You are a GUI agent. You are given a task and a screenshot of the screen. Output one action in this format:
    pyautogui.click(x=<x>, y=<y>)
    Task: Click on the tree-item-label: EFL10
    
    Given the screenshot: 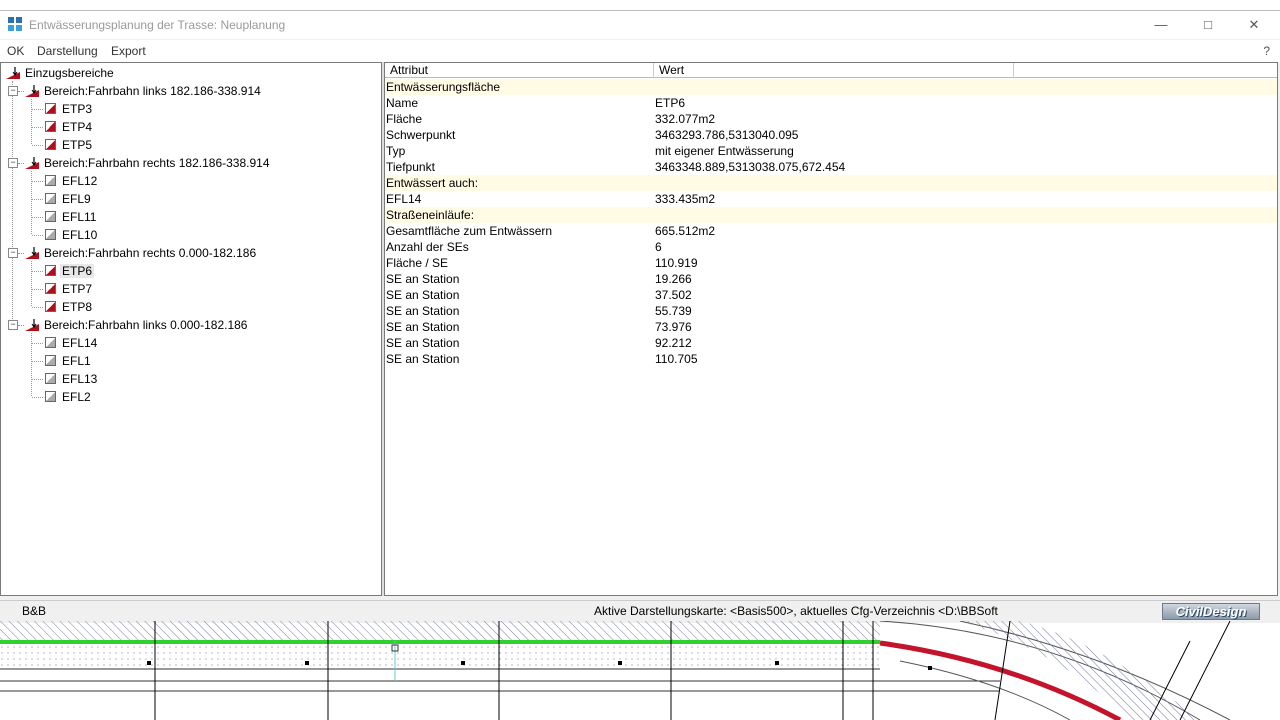 What is the action you would take?
    pyautogui.click(x=80, y=235)
    